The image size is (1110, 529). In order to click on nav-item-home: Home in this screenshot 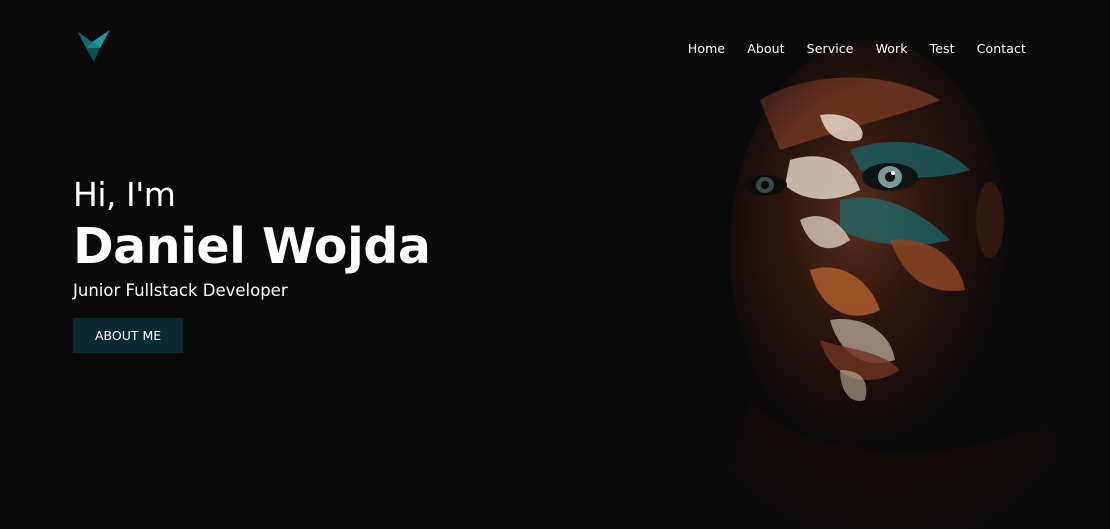, I will do `click(706, 49)`.